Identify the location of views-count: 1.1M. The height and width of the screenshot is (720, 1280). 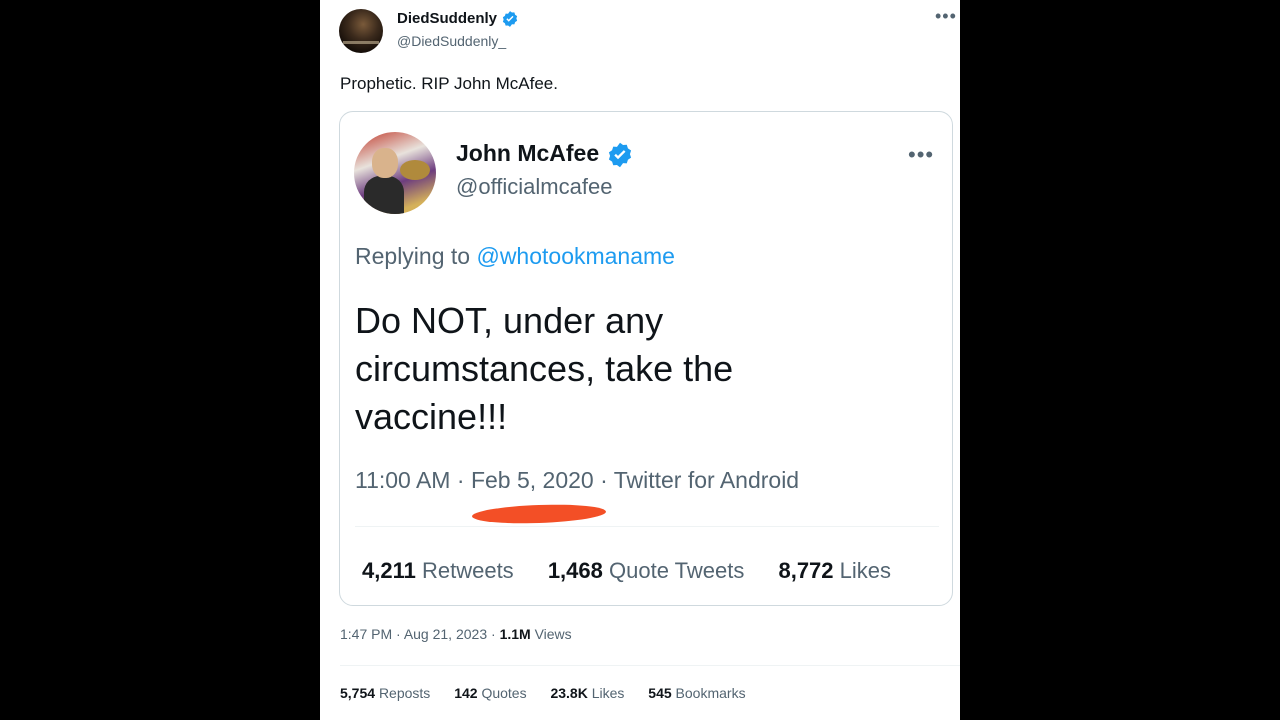
(515, 634).